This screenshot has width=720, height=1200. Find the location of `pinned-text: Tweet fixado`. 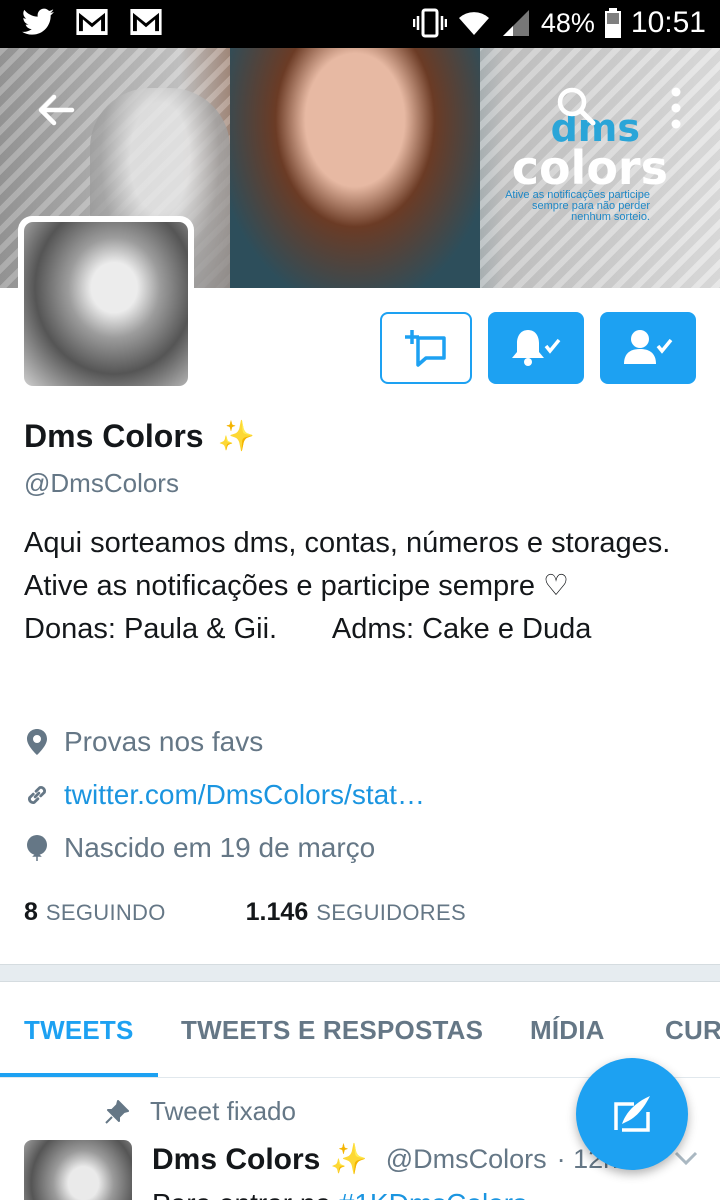

pinned-text: Tweet fixado is located at coordinates (223, 1111).